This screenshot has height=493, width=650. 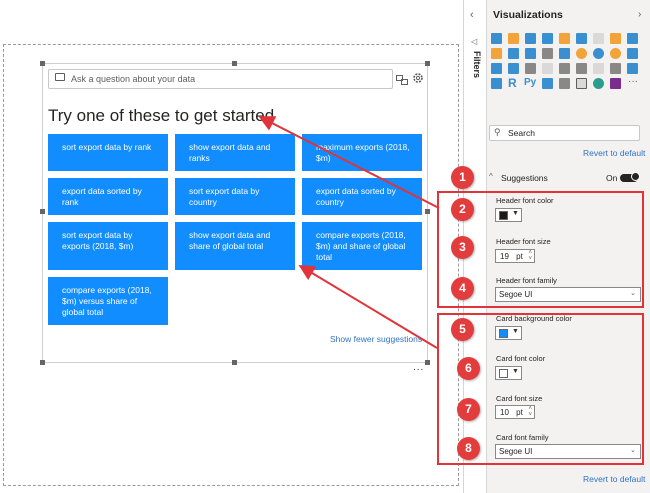 I want to click on treemap-icon, so click(x=632, y=53).